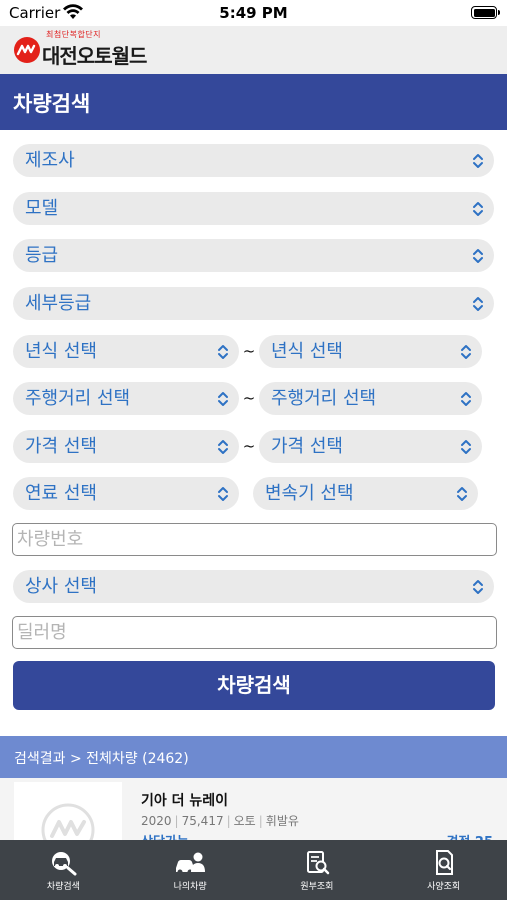 Image resolution: width=507 pixels, height=900 pixels. Describe the element at coordinates (126, 446) in the screenshot. I see `price-from-select: 가격 선택` at that location.